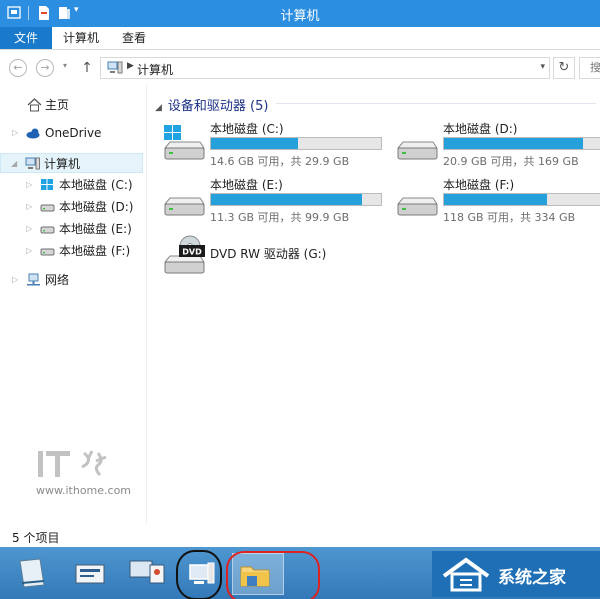 This screenshot has height=599, width=600. I want to click on up-button: ↑, so click(87, 68).